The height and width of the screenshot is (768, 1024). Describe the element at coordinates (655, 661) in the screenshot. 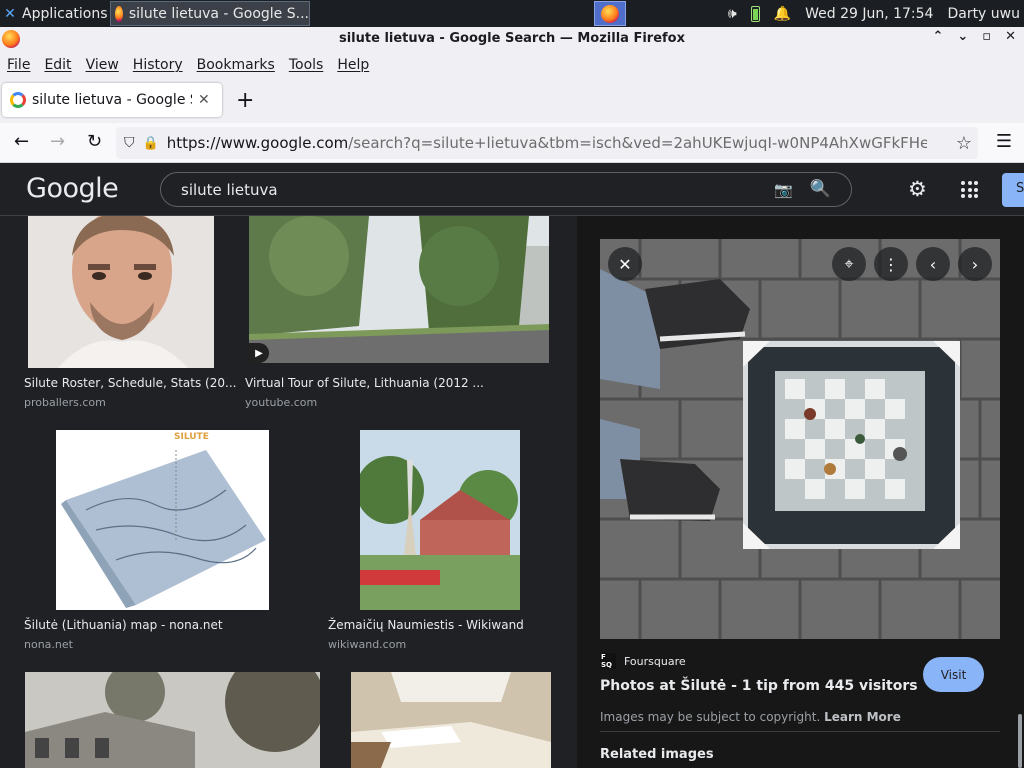

I see `preview-source-name: Foursquare` at that location.